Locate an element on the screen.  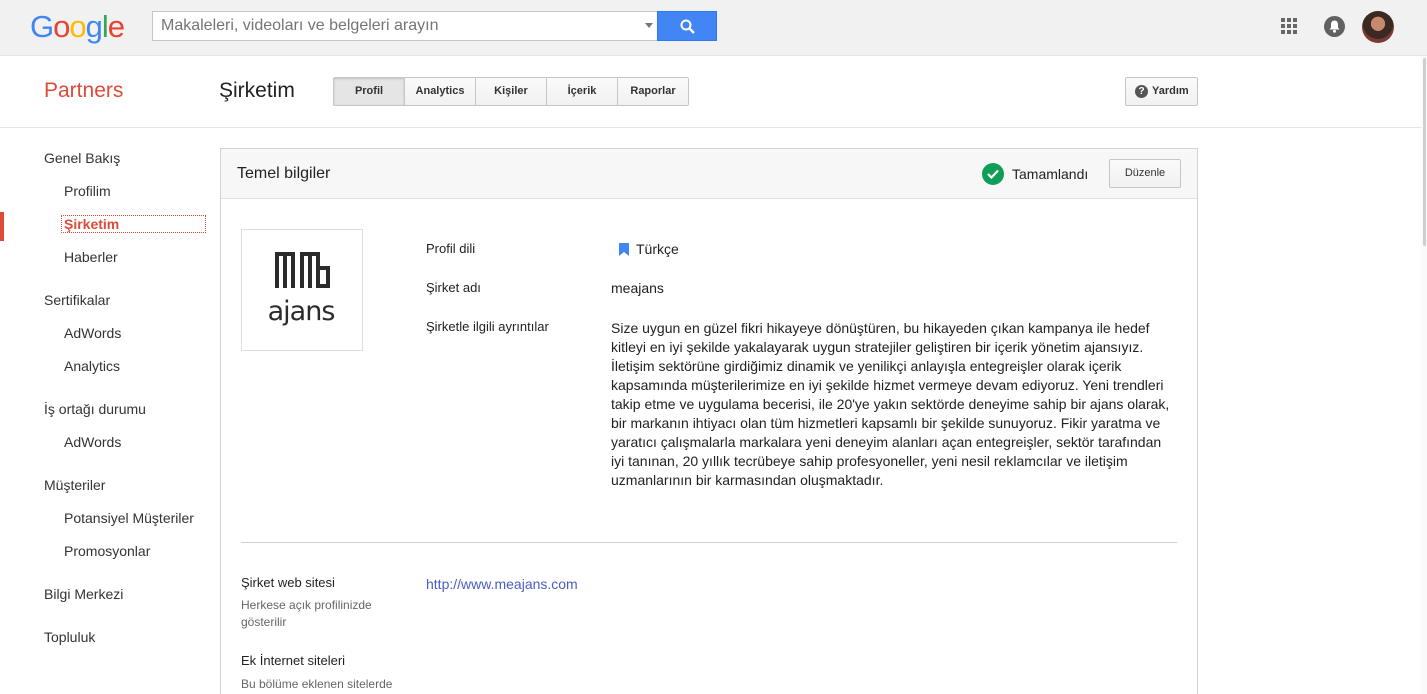
logo-letter: g is located at coordinates (94, 26).